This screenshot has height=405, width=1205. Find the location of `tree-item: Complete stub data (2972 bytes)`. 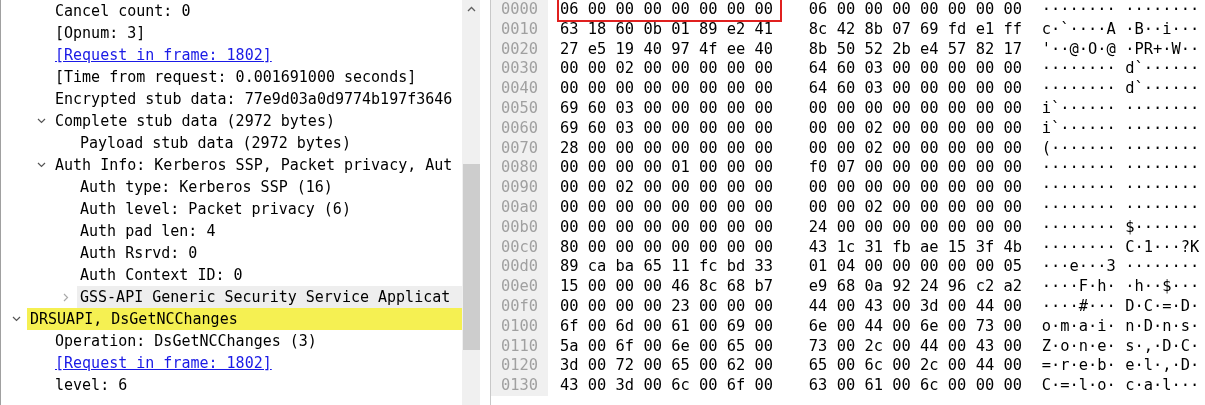

tree-item: Complete stub data (2972 bytes) is located at coordinates (257, 121).